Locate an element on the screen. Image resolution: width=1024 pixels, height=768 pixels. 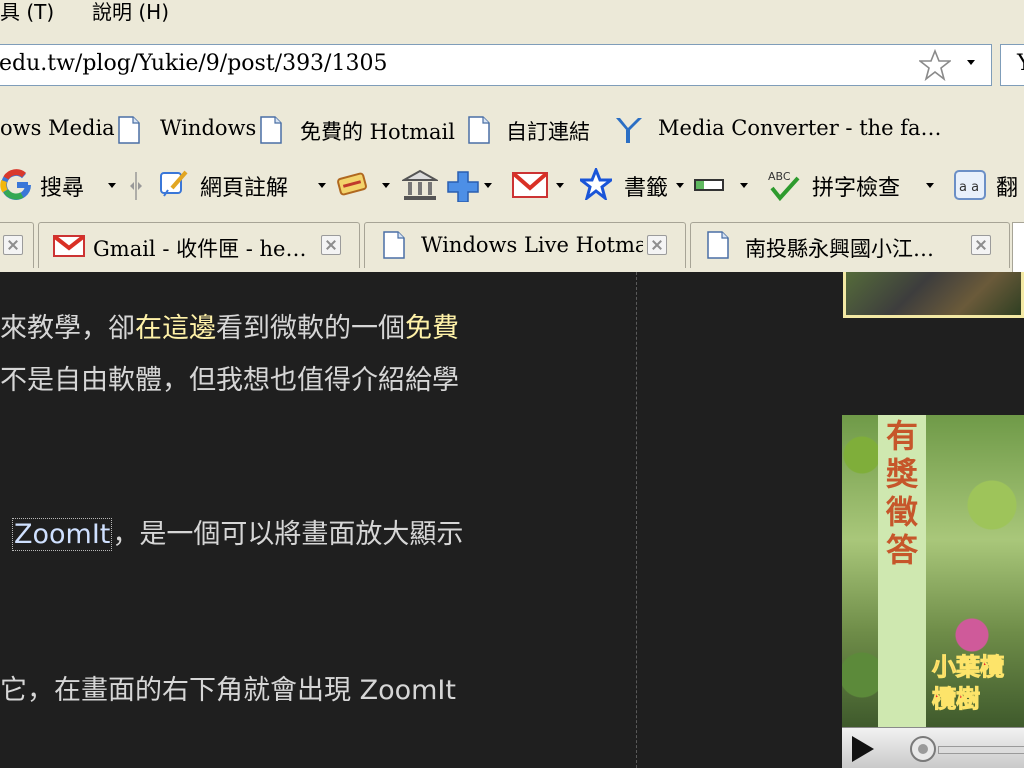
video-overlay-text: 小葉欖 欖樹 is located at coordinates (968, 683).